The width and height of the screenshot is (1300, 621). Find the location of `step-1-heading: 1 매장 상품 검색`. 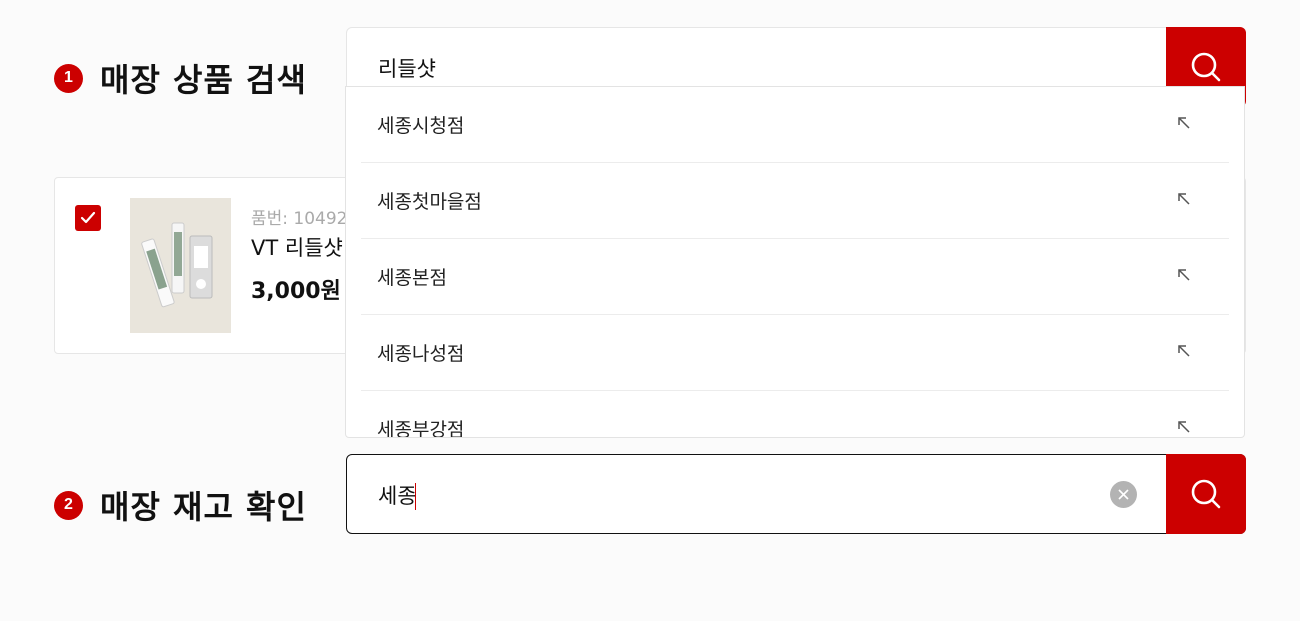

step-1-heading: 1 매장 상품 검색 is located at coordinates (180, 78).